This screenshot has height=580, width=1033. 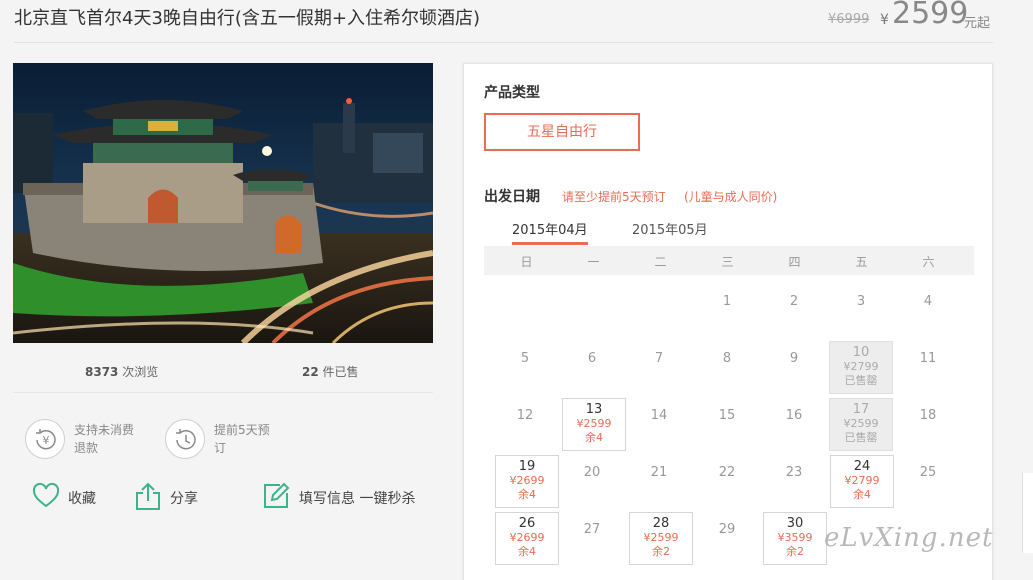 What do you see at coordinates (594, 409) in the screenshot?
I see `day-number: 13` at bounding box center [594, 409].